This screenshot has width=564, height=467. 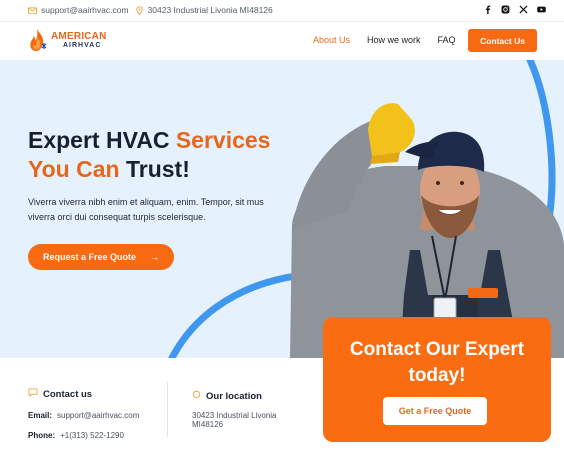 I want to click on brand-logo: AMERICAN AIRHVAC, so click(x=67, y=40).